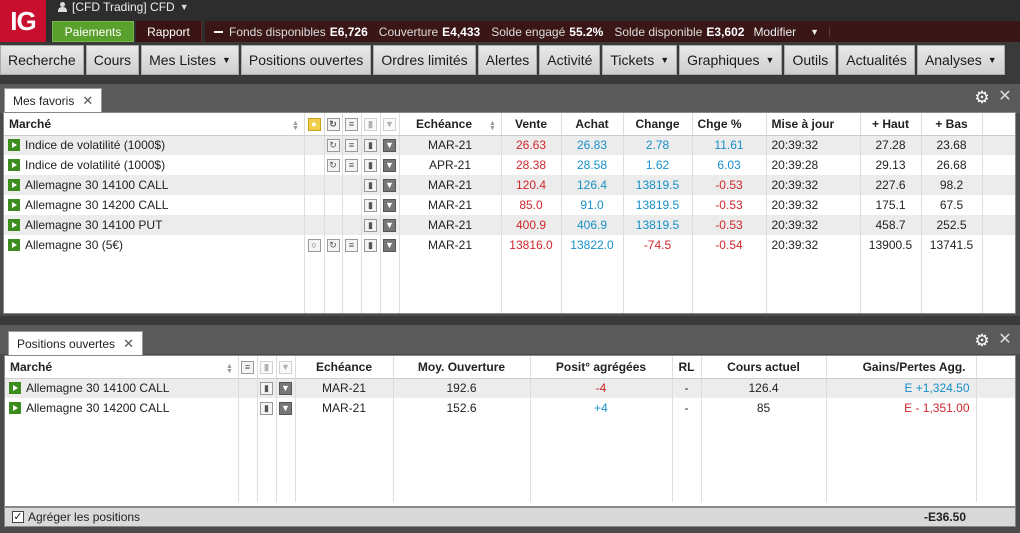  Describe the element at coordinates (93, 31) in the screenshot. I see `payments-button: Paiements` at that location.